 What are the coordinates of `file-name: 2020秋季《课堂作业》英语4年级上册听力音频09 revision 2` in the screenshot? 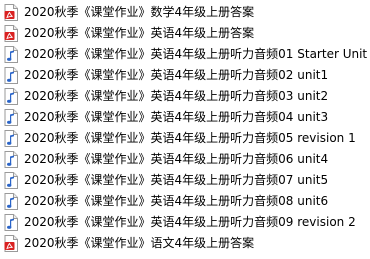 It's located at (190, 222).